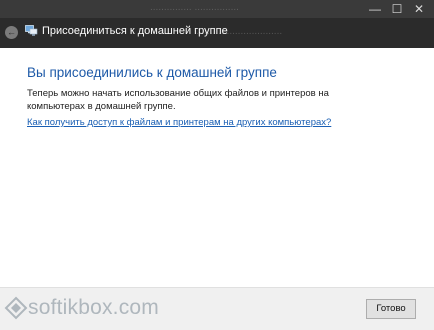 The image size is (434, 330). What do you see at coordinates (375, 9) in the screenshot?
I see `minimize-button: —` at bounding box center [375, 9].